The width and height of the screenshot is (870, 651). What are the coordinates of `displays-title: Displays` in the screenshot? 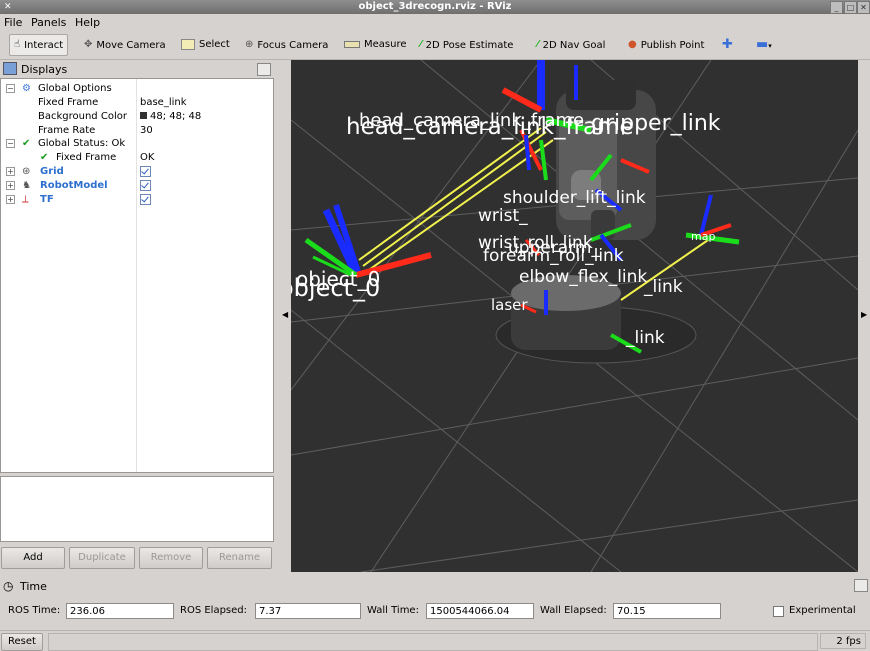 It's located at (44, 69).